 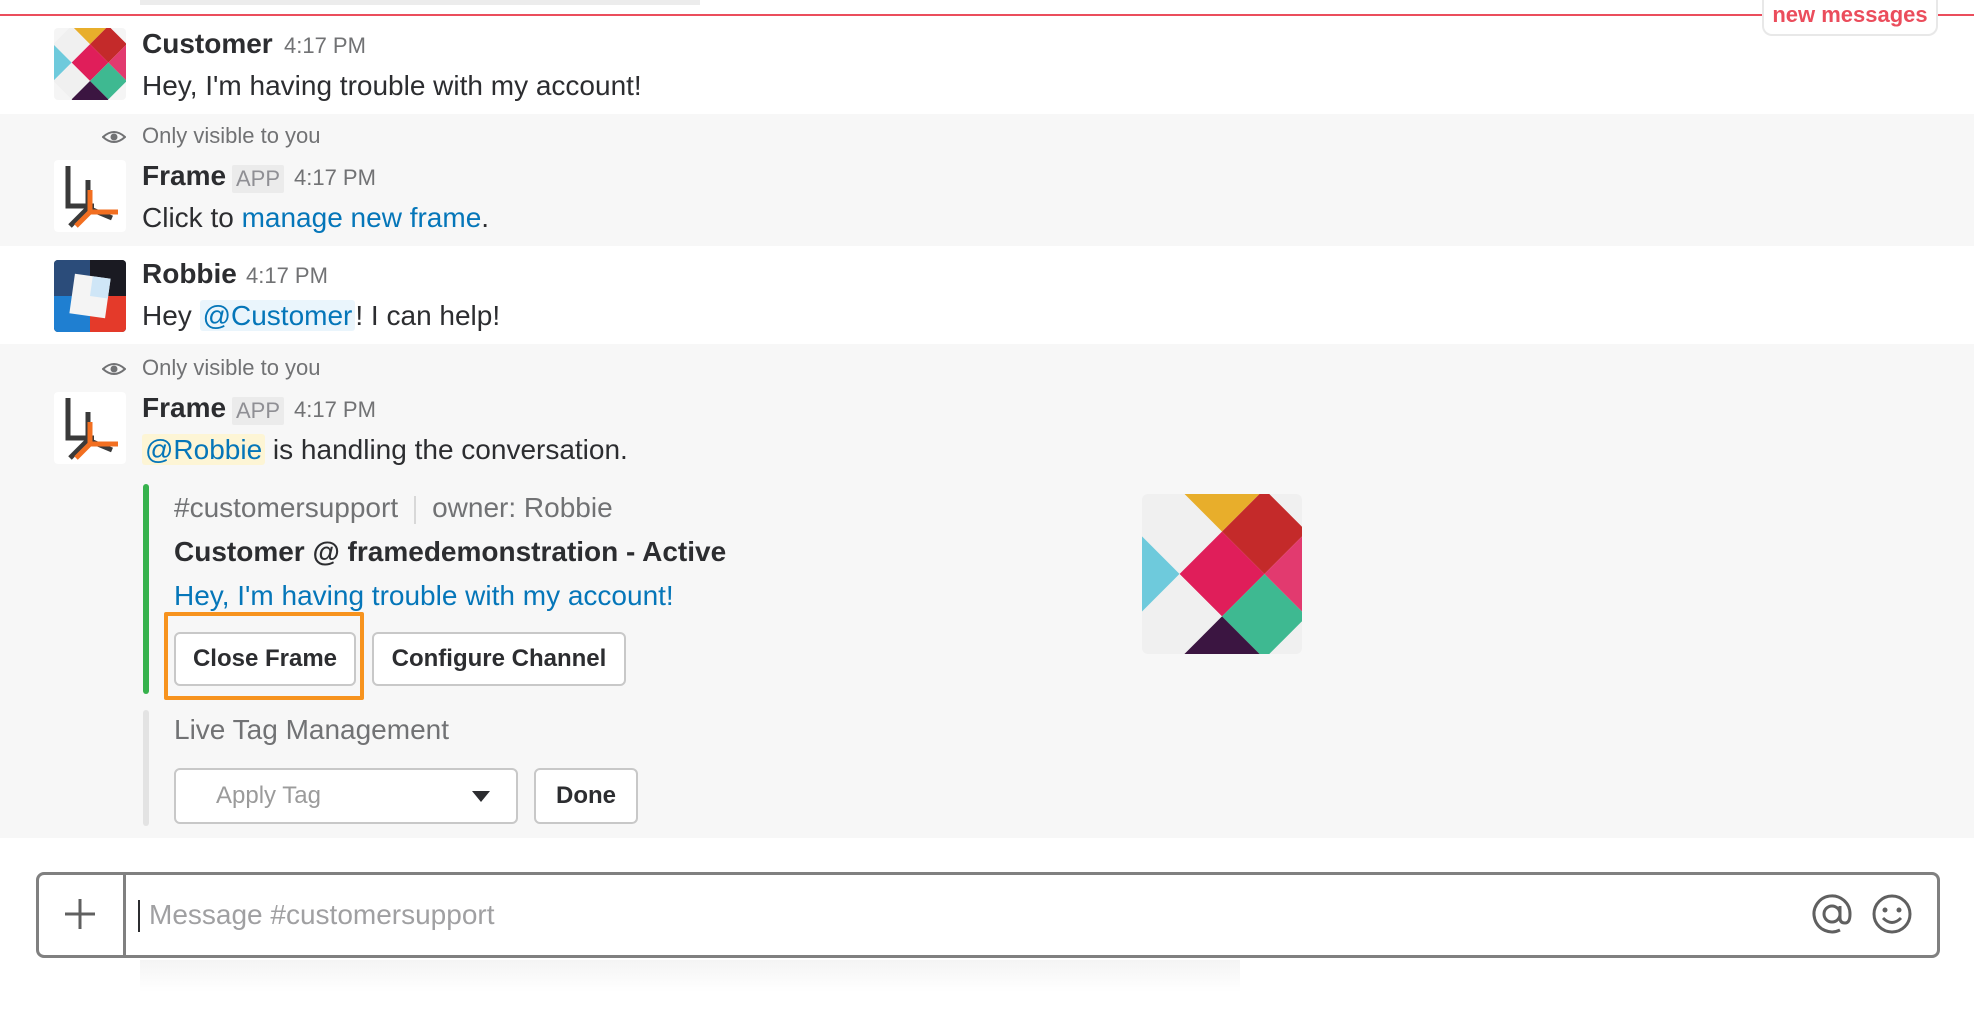 I want to click on attachment-thumbnail, so click(x=1222, y=574).